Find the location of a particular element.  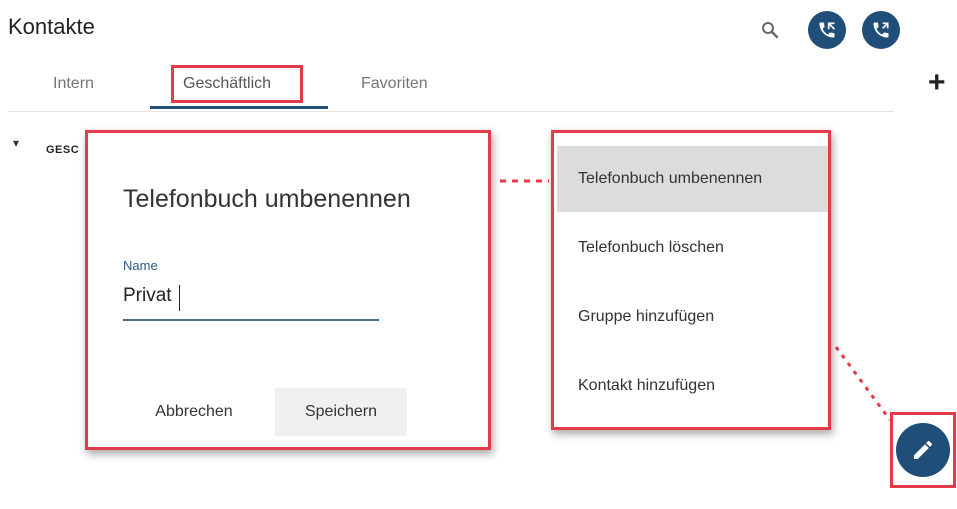

menu-item-add-contact: Kontakt hinzufügen is located at coordinates (692, 386).